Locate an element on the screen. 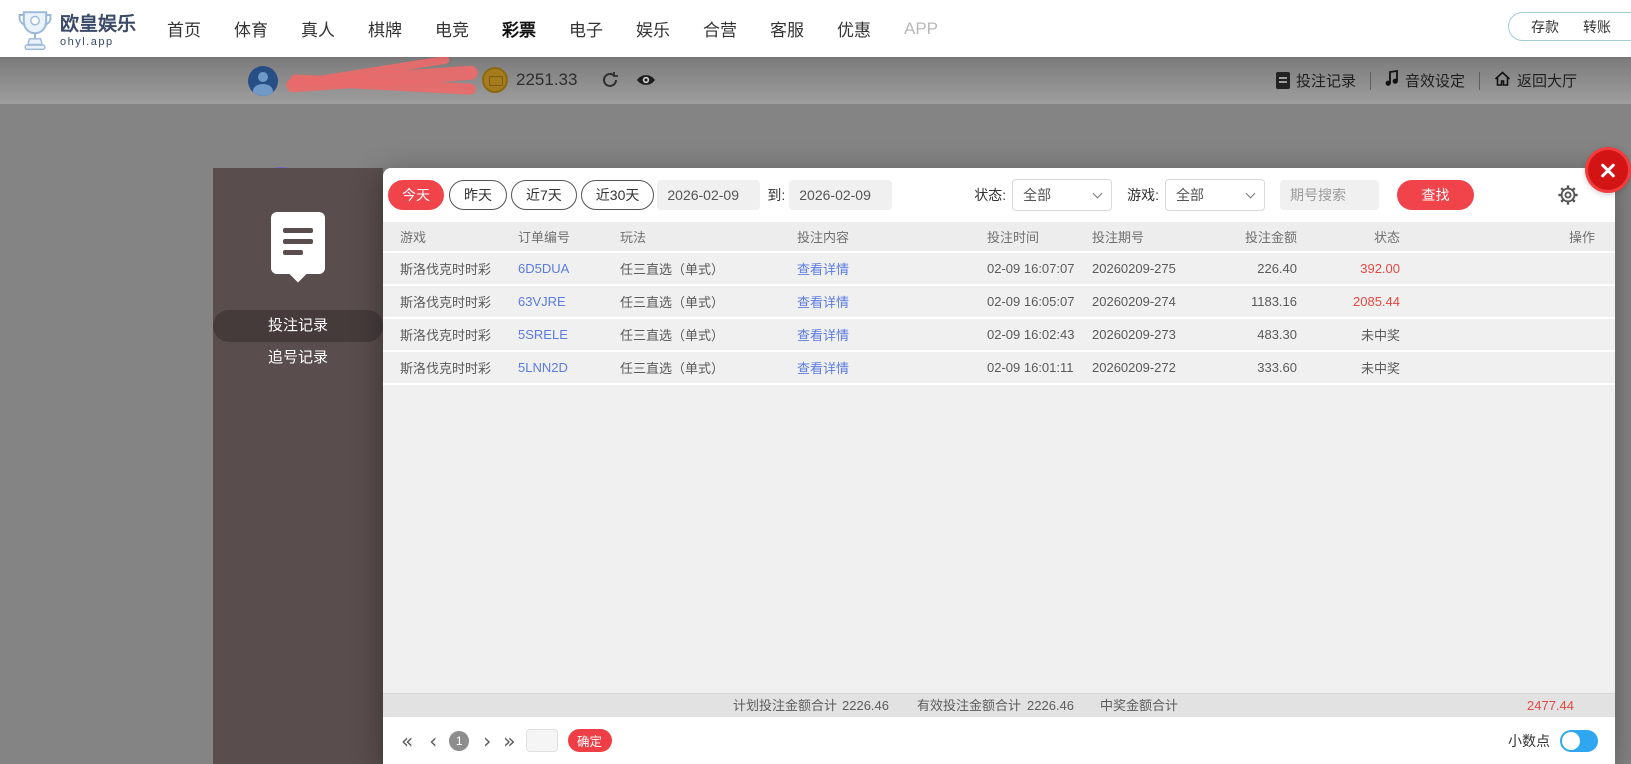  table-header: 游戏 订单编号 玩法 投注内容 投注时间 投注期号 投注金额 状态 操作 is located at coordinates (999, 237).